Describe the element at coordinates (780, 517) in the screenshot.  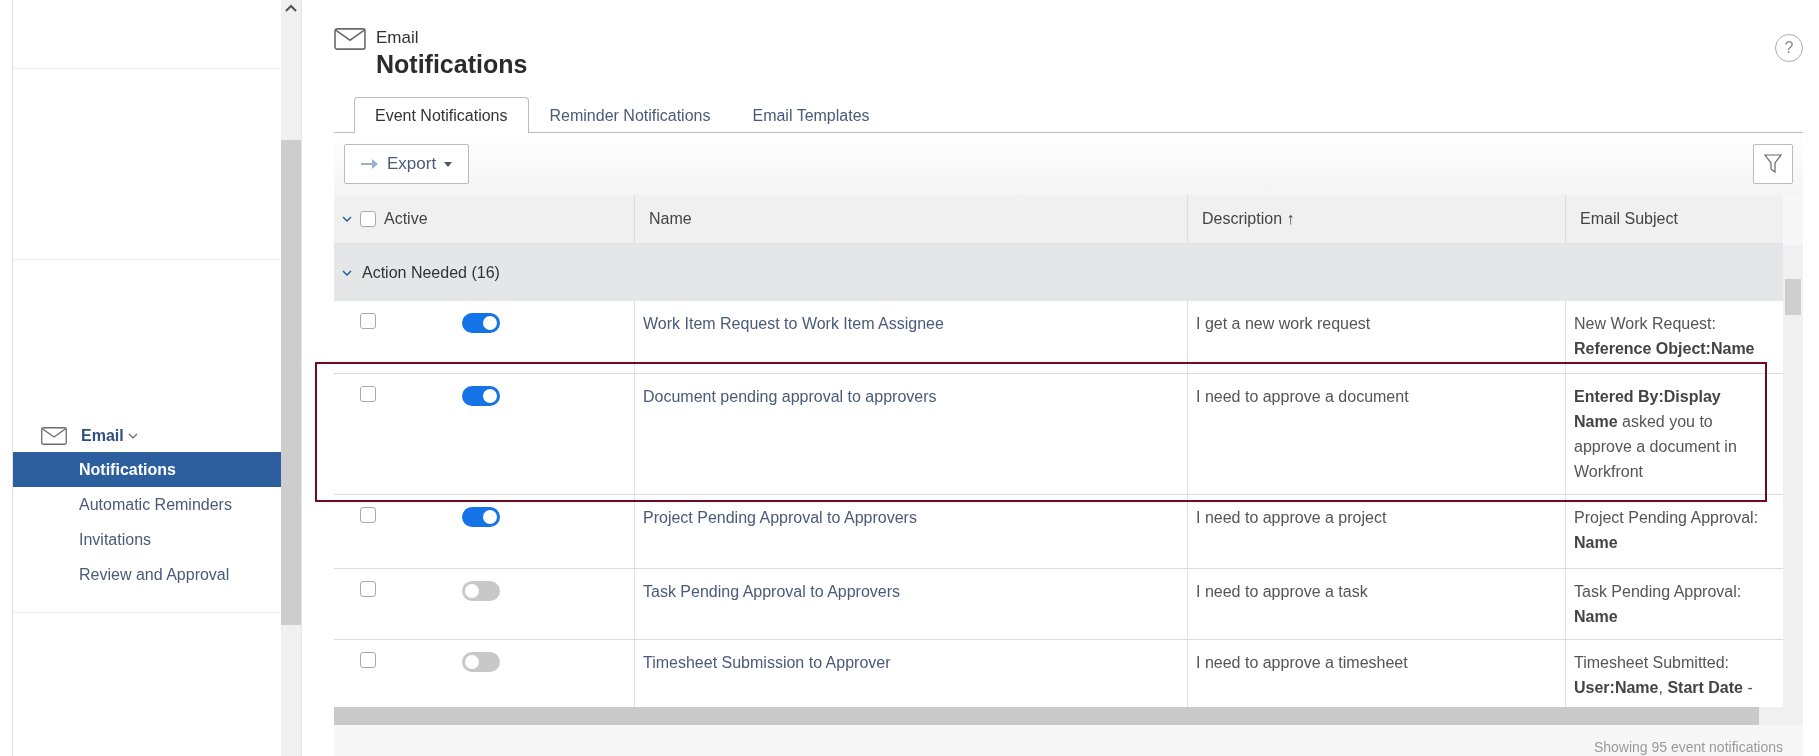
I see `notification-name-link: Project Pending Approval to Approvers` at that location.